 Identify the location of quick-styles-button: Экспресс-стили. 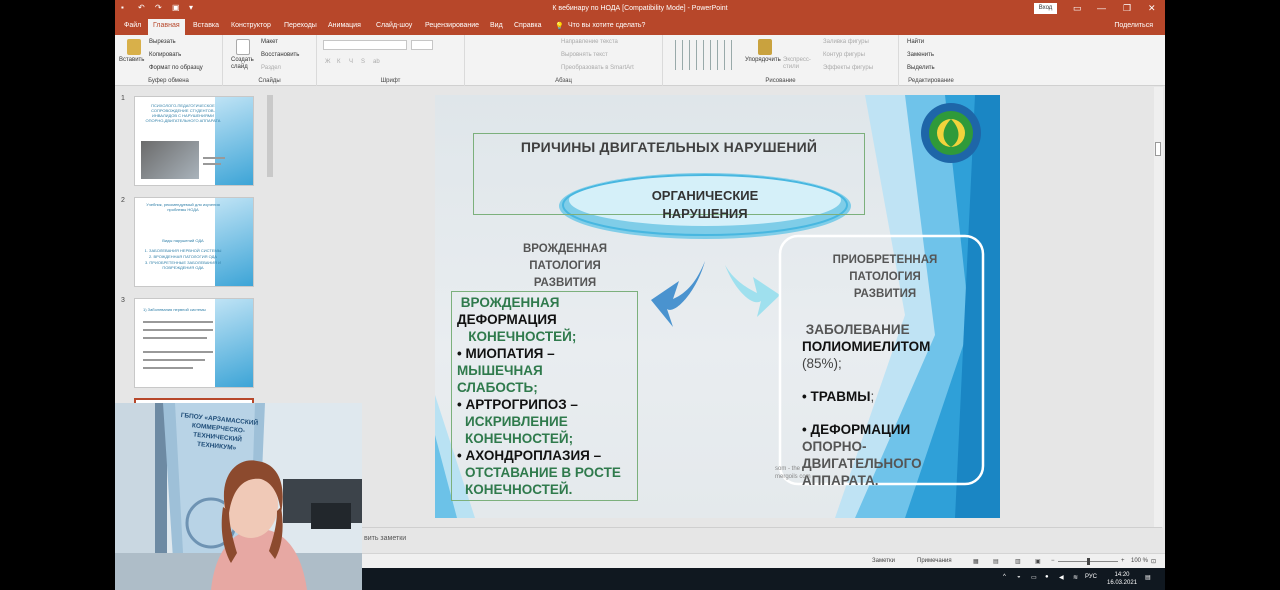
(797, 64).